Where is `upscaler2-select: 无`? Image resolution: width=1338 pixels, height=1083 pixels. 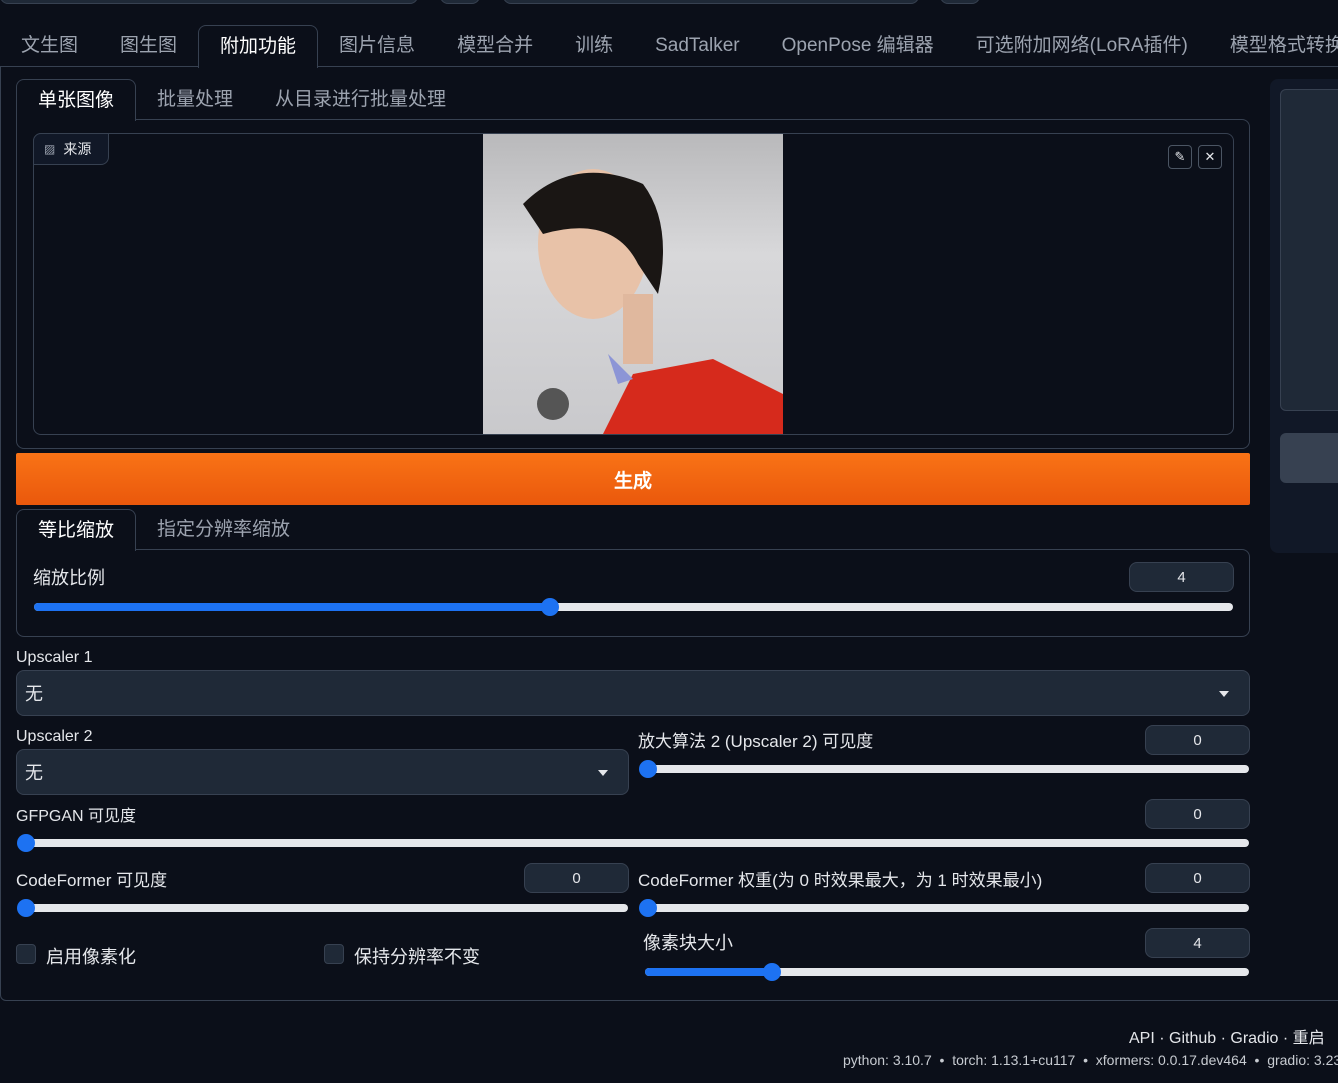
upscaler2-select: 无 is located at coordinates (322, 772).